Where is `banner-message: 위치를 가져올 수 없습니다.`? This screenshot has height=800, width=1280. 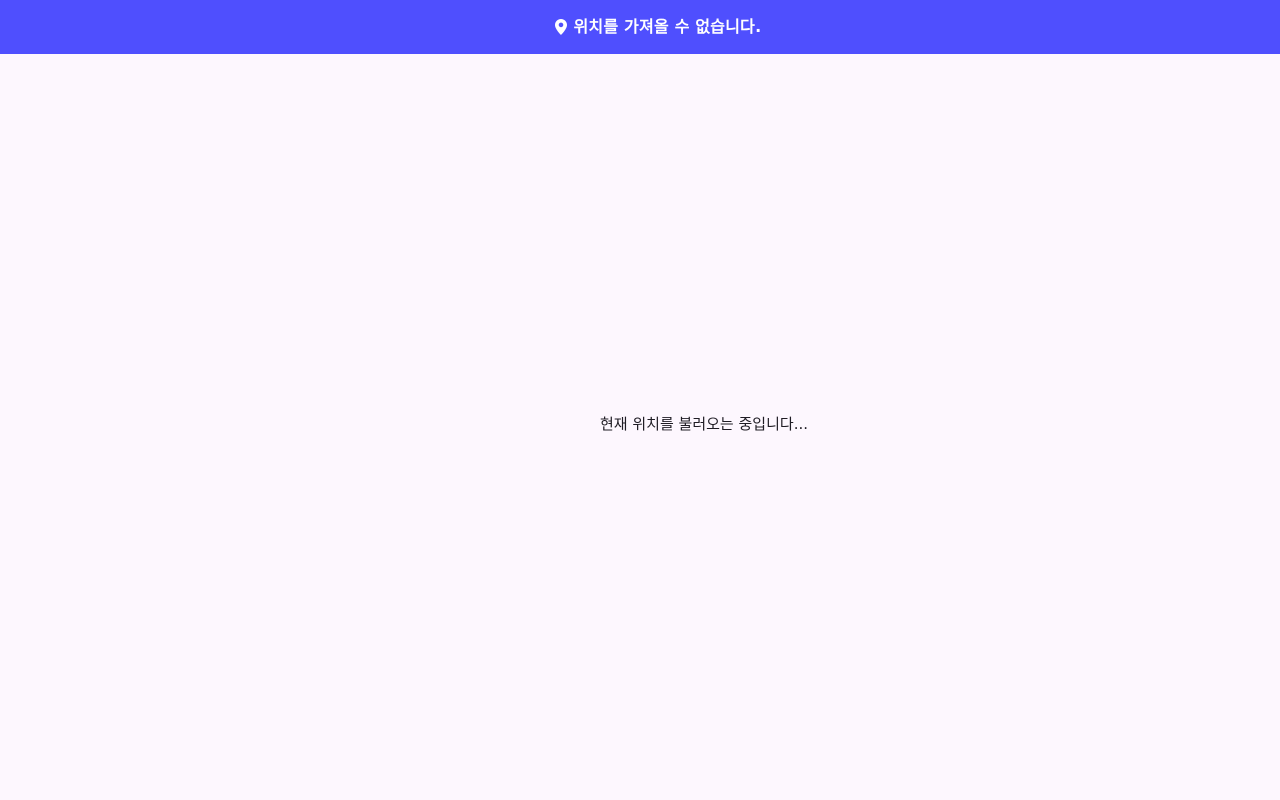
banner-message: 위치를 가져올 수 없습니다. is located at coordinates (667, 26).